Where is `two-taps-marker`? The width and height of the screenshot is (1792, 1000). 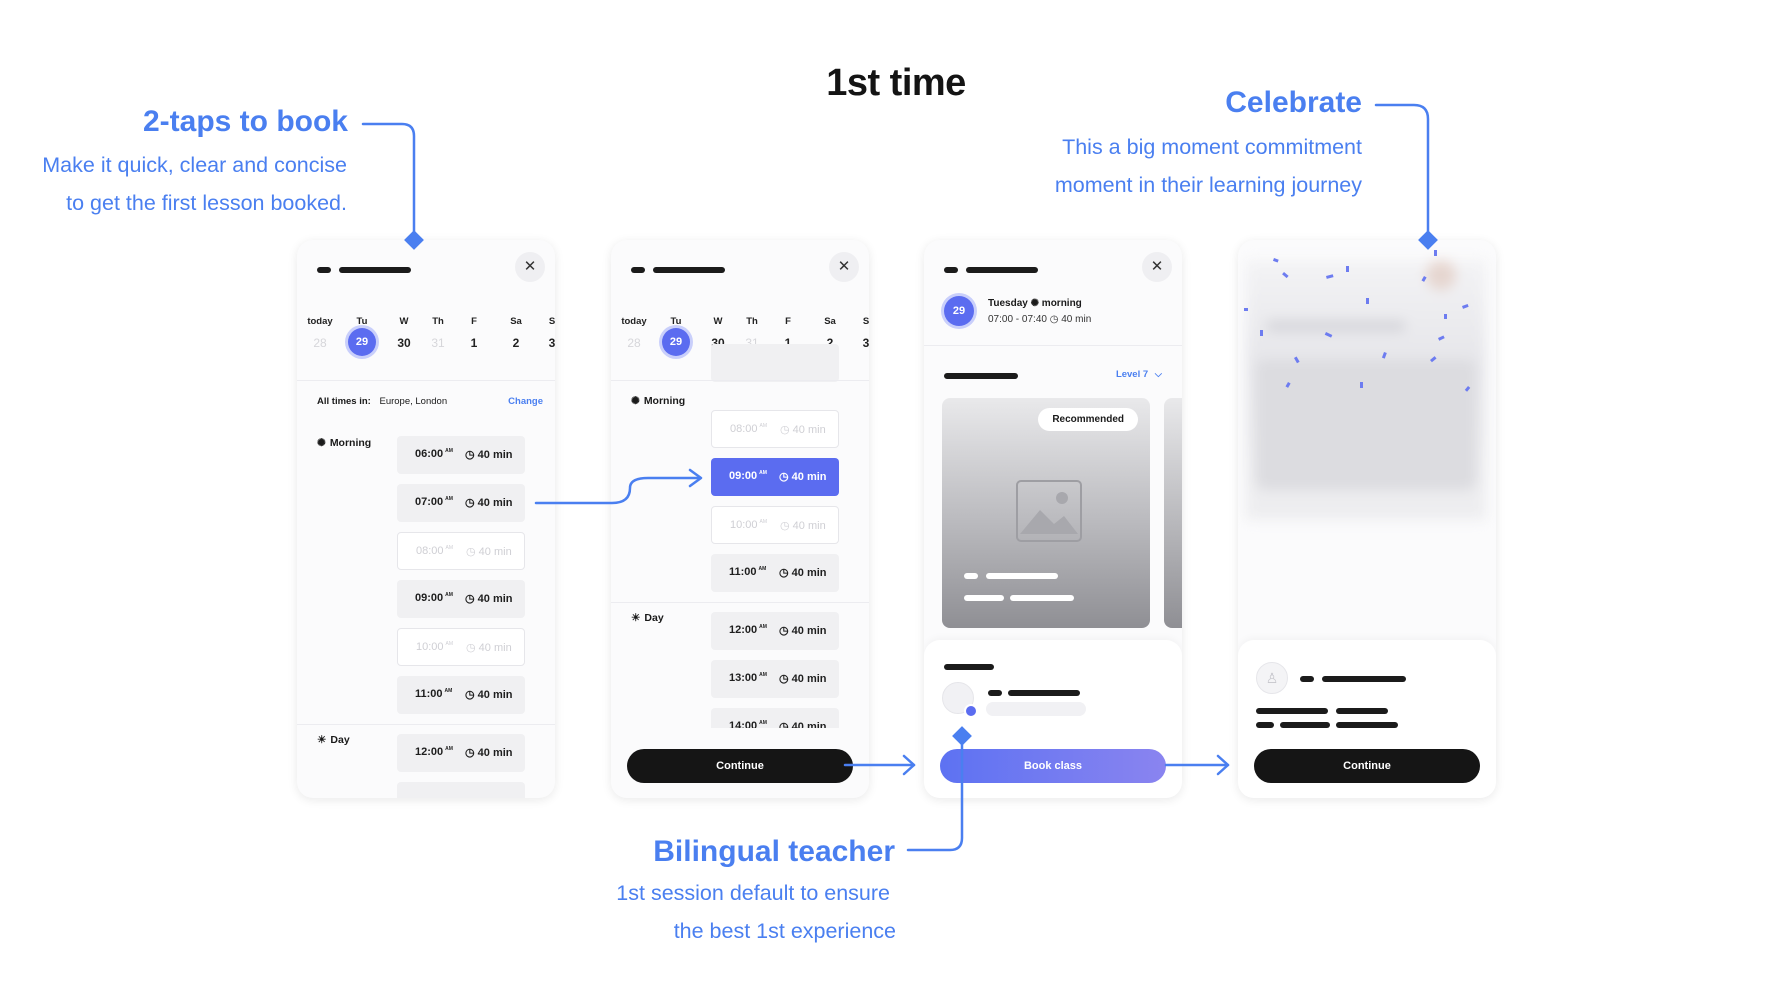
two-taps-marker is located at coordinates (414, 240).